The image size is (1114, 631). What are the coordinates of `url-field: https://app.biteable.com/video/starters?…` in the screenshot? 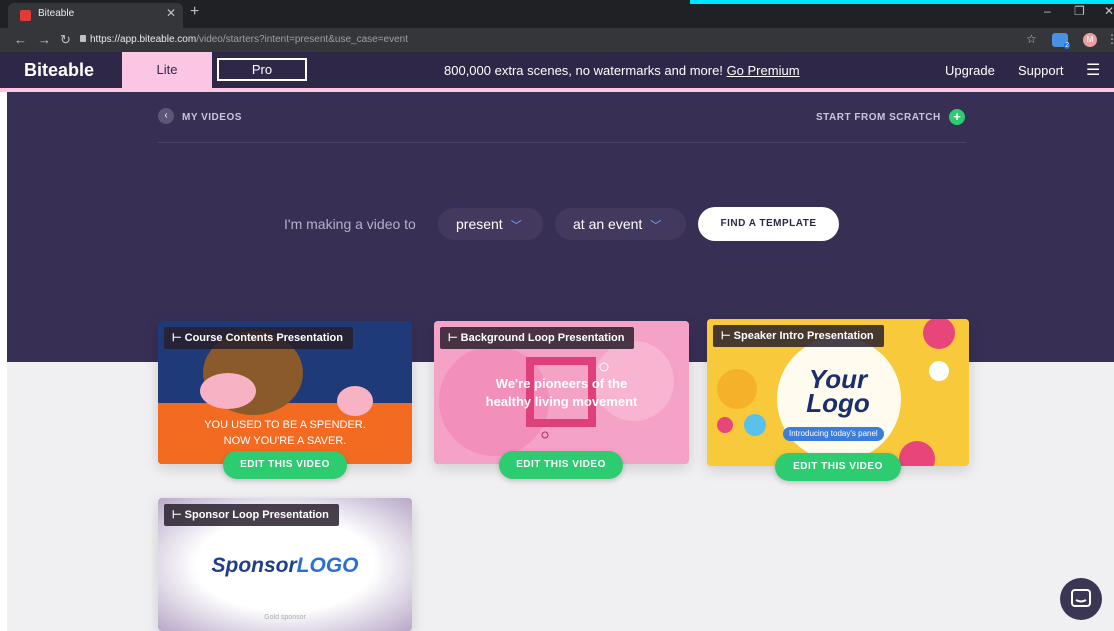 It's located at (249, 39).